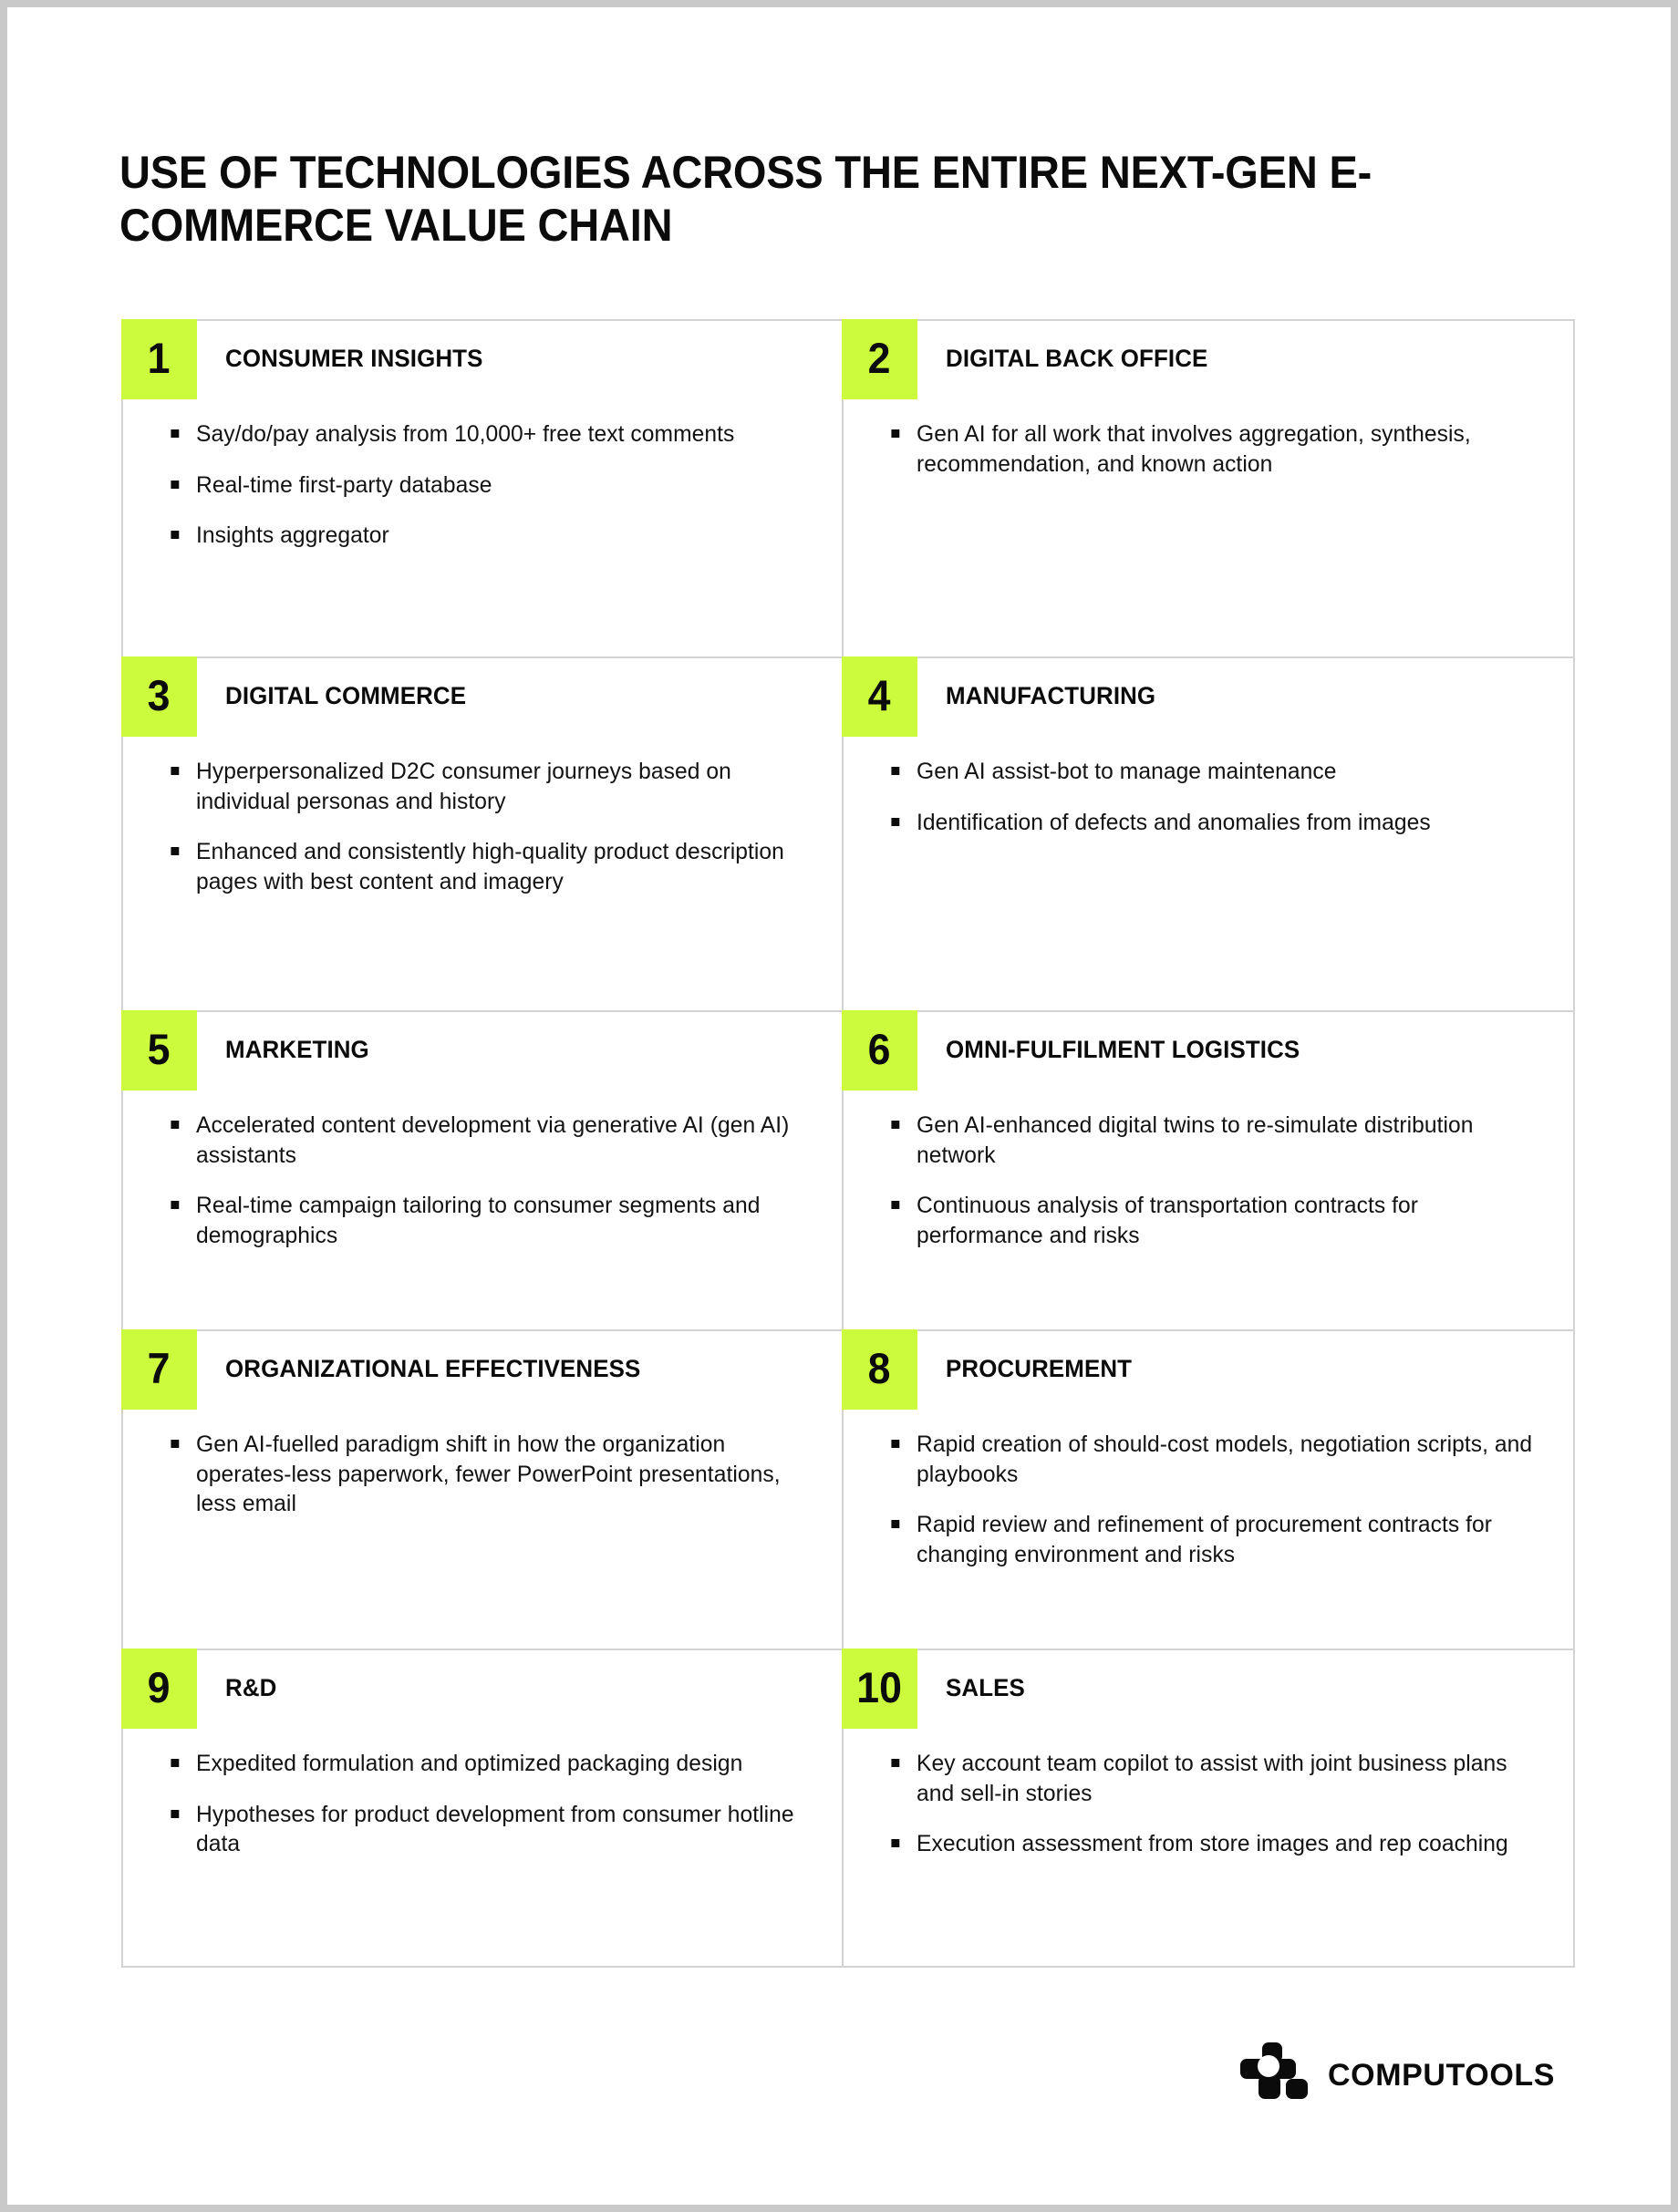  Describe the element at coordinates (879, 1367) in the screenshot. I see `cell-number: 8` at that location.